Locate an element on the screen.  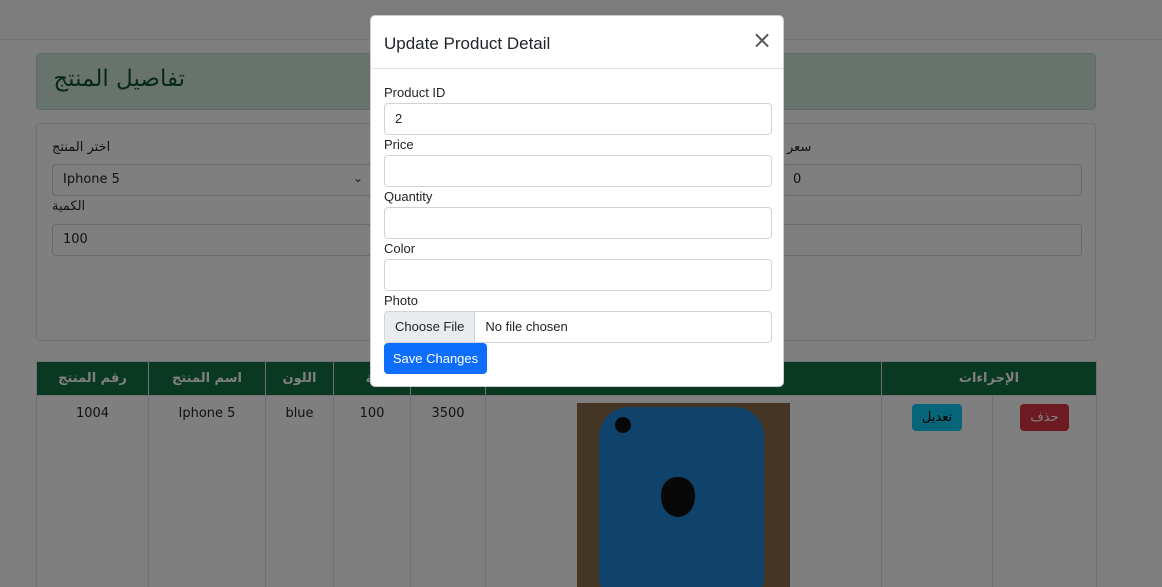
close-icon: × is located at coordinates (762, 40).